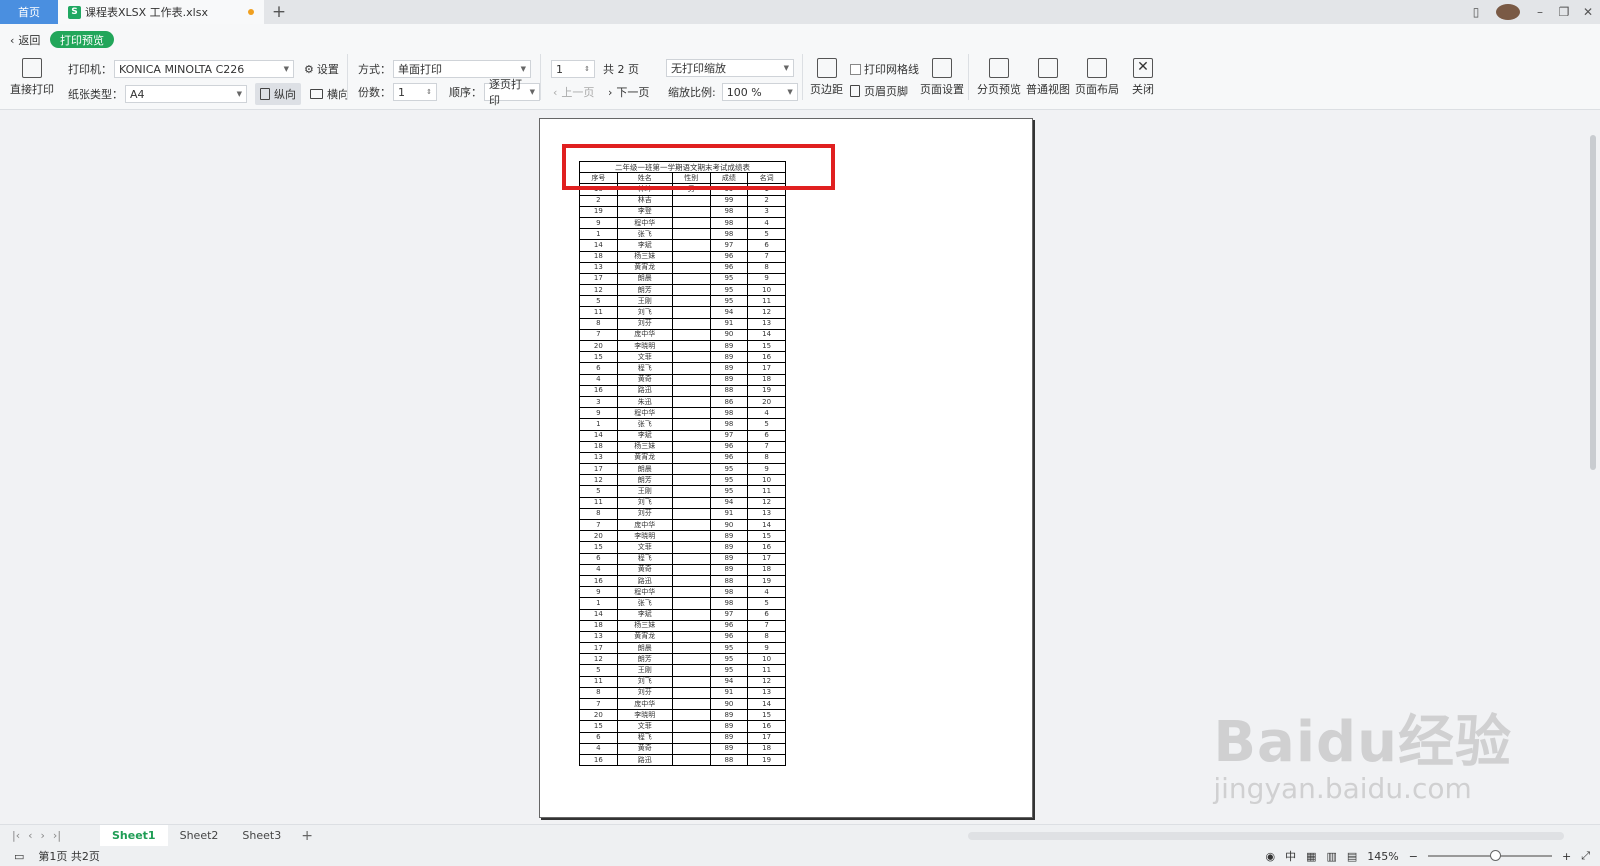  Describe the element at coordinates (826, 77) in the screenshot. I see `margins-button: 页边距` at that location.